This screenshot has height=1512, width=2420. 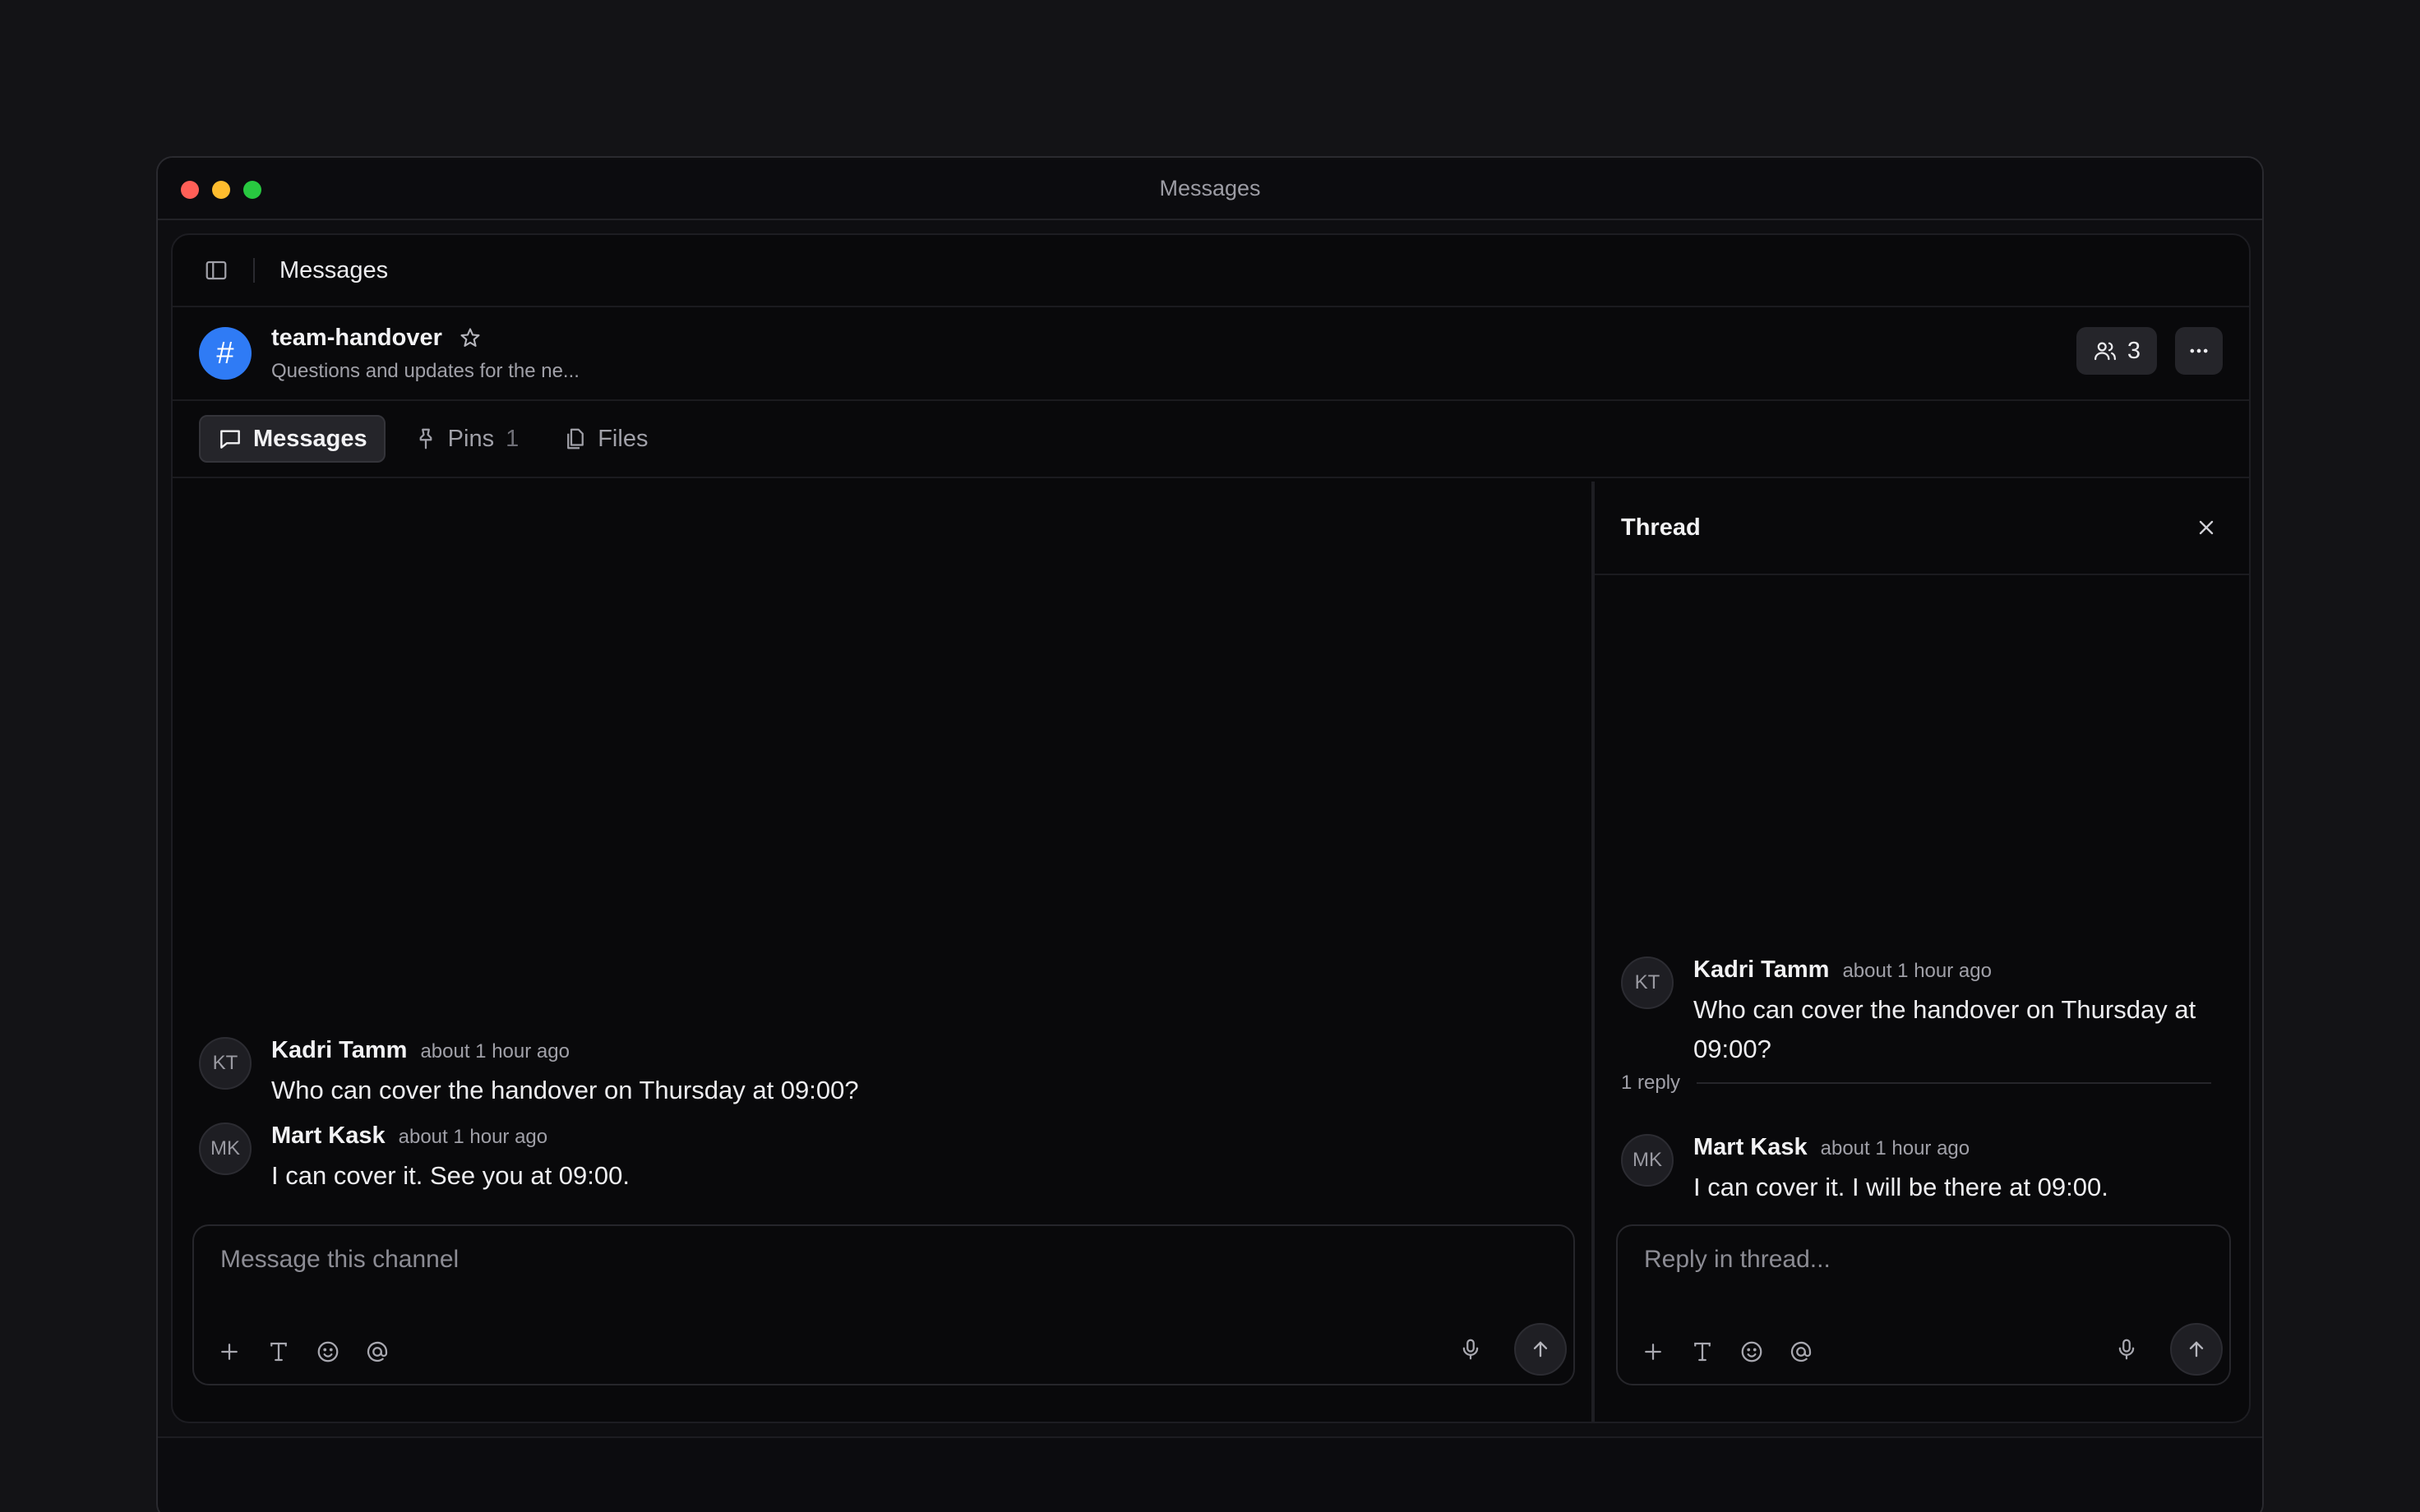 I want to click on tab-label: Messages, so click(x=310, y=438).